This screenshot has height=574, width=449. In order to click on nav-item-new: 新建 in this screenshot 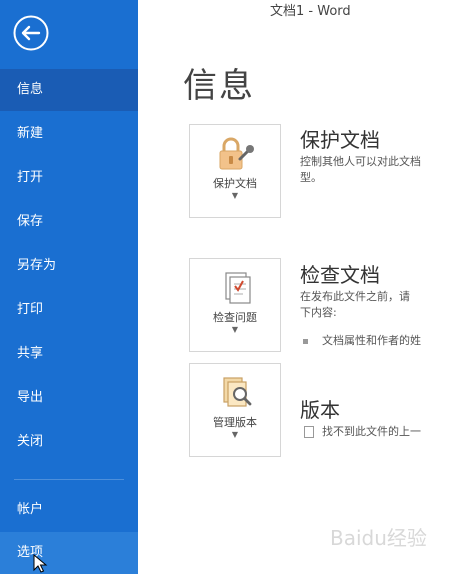, I will do `click(69, 134)`.